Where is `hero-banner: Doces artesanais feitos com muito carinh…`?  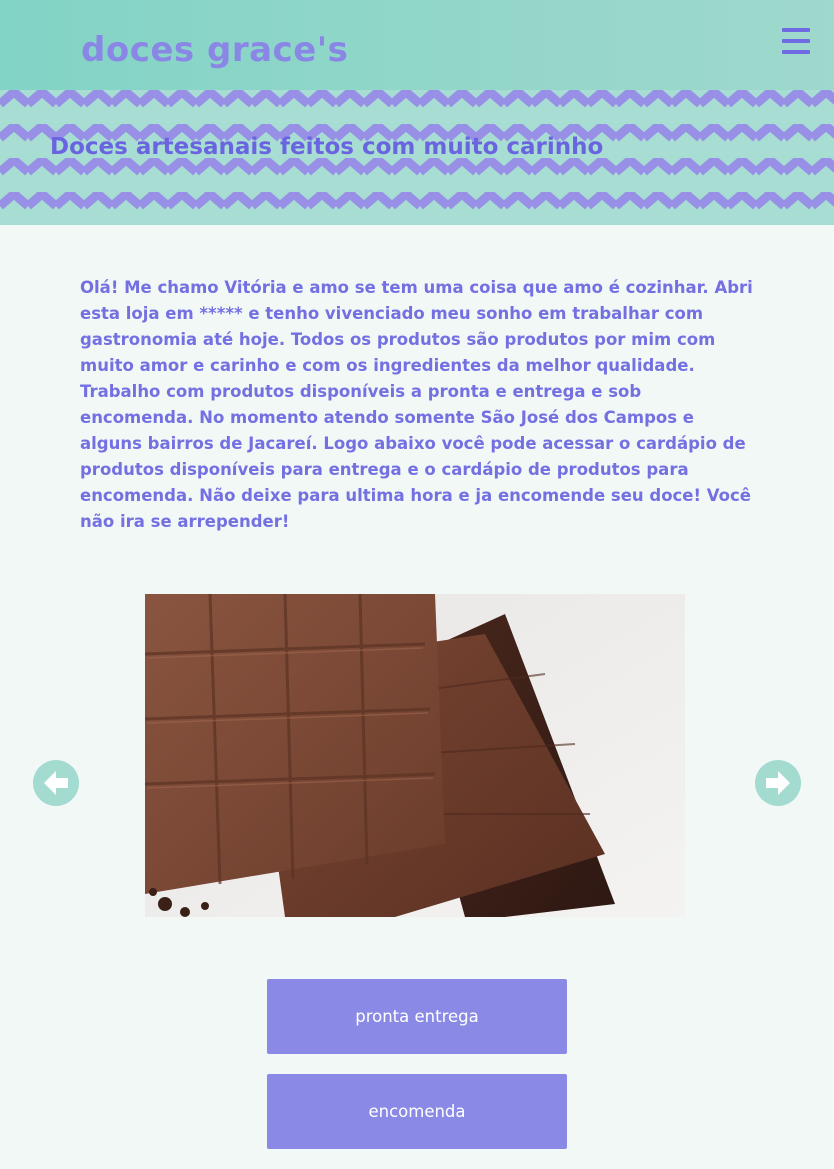 hero-banner: Doces artesanais feitos com muito carinh… is located at coordinates (417, 157).